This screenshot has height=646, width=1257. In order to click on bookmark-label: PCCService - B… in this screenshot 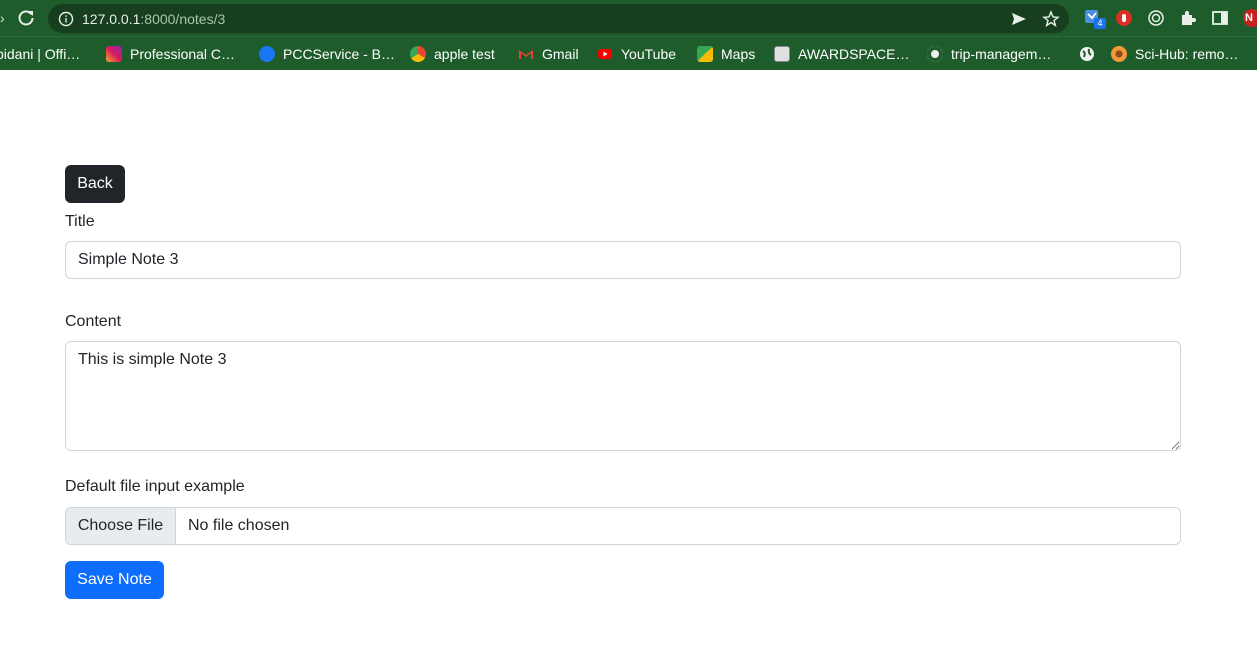, I will do `click(339, 54)`.